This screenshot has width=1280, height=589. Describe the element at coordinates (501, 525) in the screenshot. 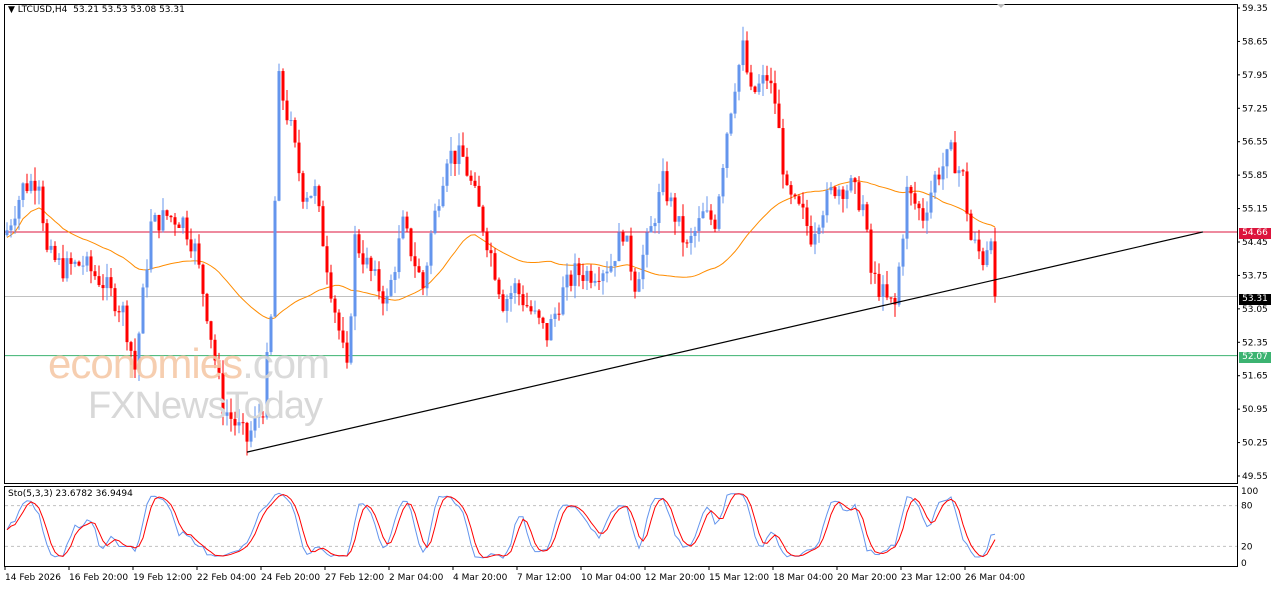

I see `stoch-signal-line` at that location.